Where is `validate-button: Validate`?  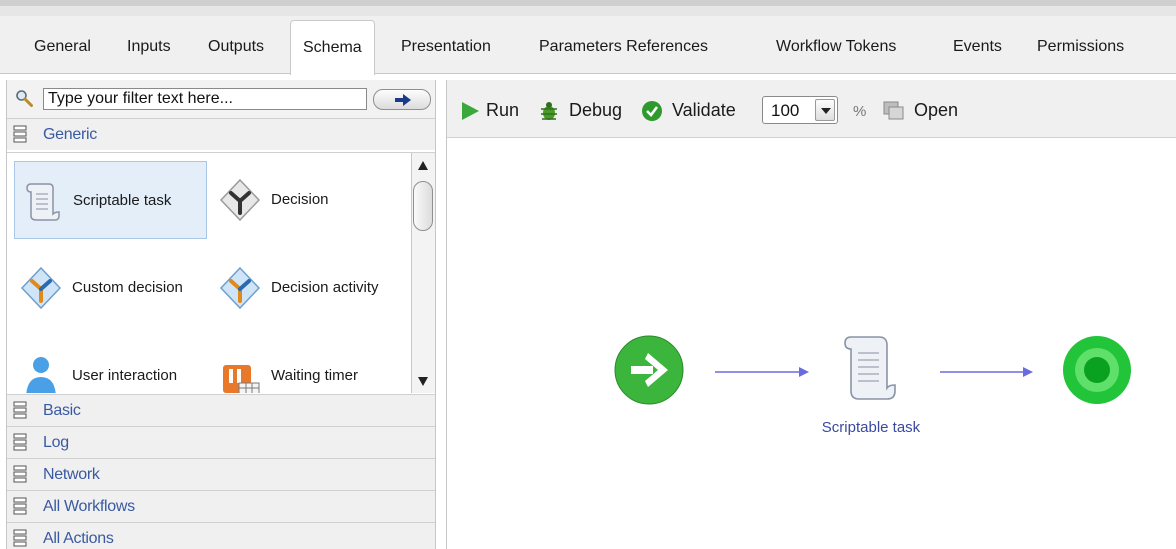 validate-button: Validate is located at coordinates (696, 110).